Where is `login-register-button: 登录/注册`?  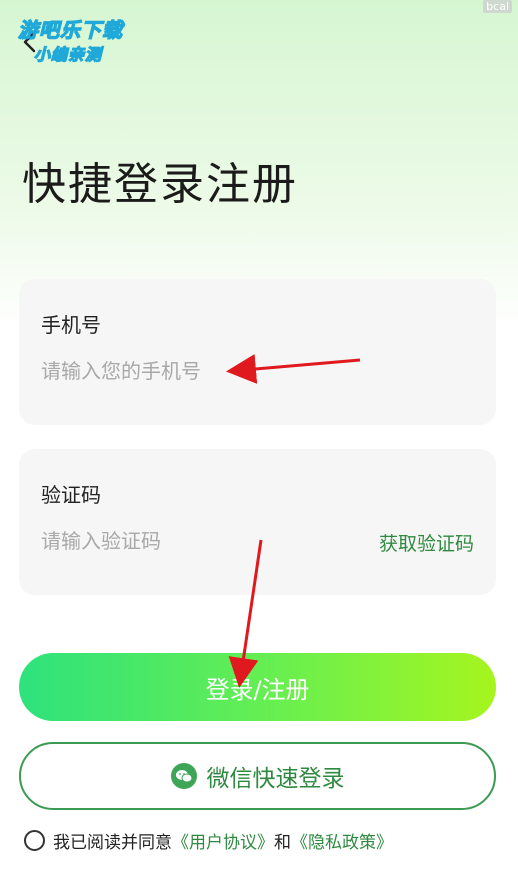 login-register-button: 登录/注册 is located at coordinates (257, 687).